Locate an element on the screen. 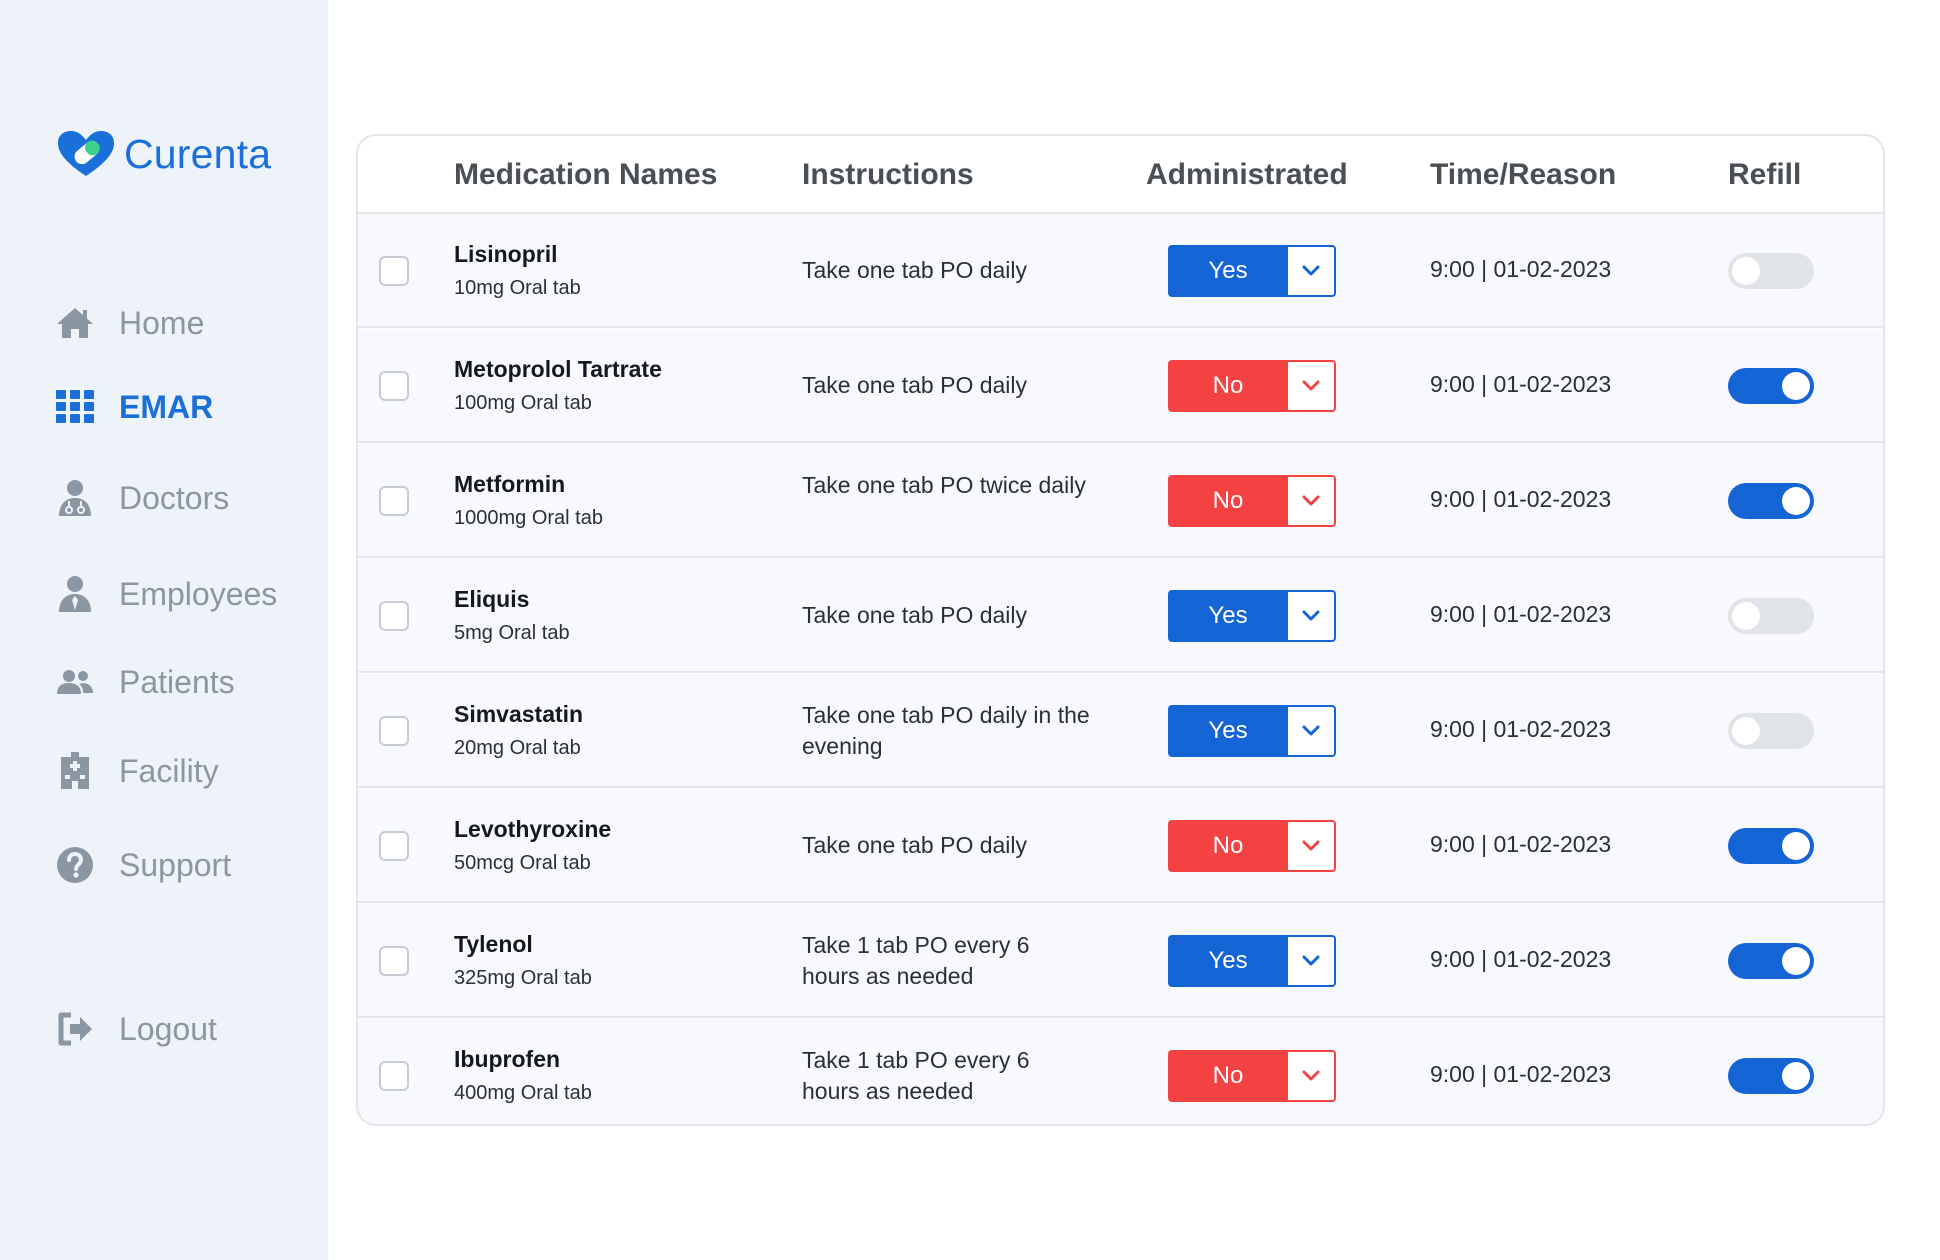 Image resolution: width=1940 pixels, height=1260 pixels. medication-name: Tylenol is located at coordinates (493, 944).